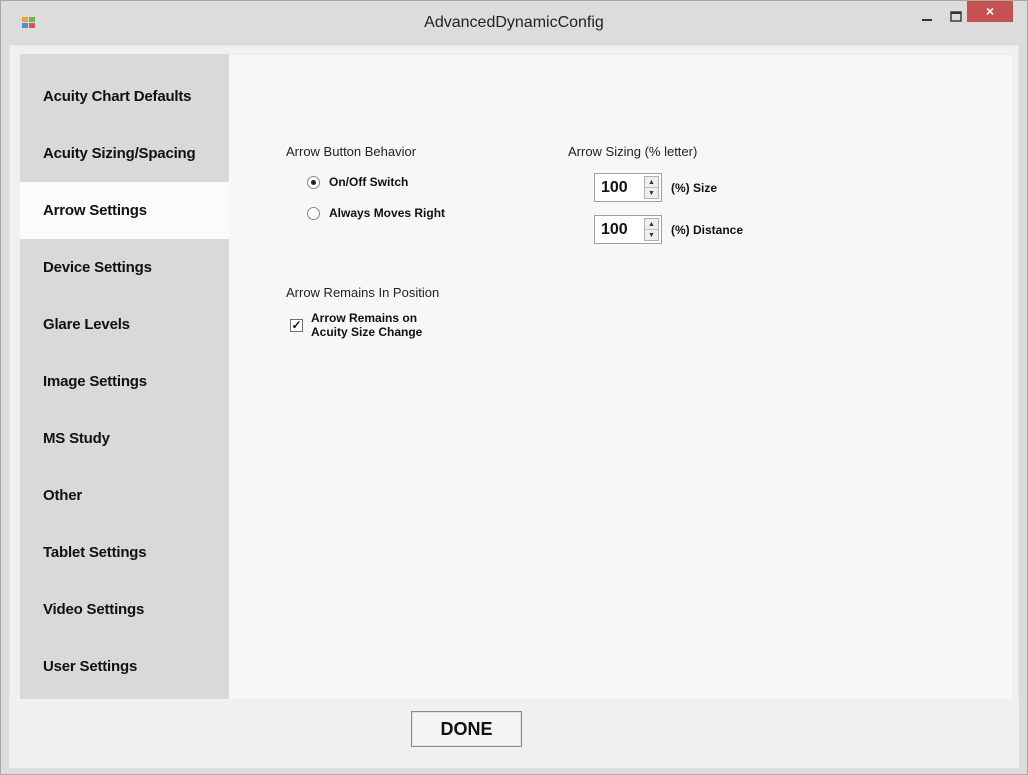 The image size is (1028, 775). I want to click on title-bar: AdvancedDynamicConfig ×, so click(514, 23).